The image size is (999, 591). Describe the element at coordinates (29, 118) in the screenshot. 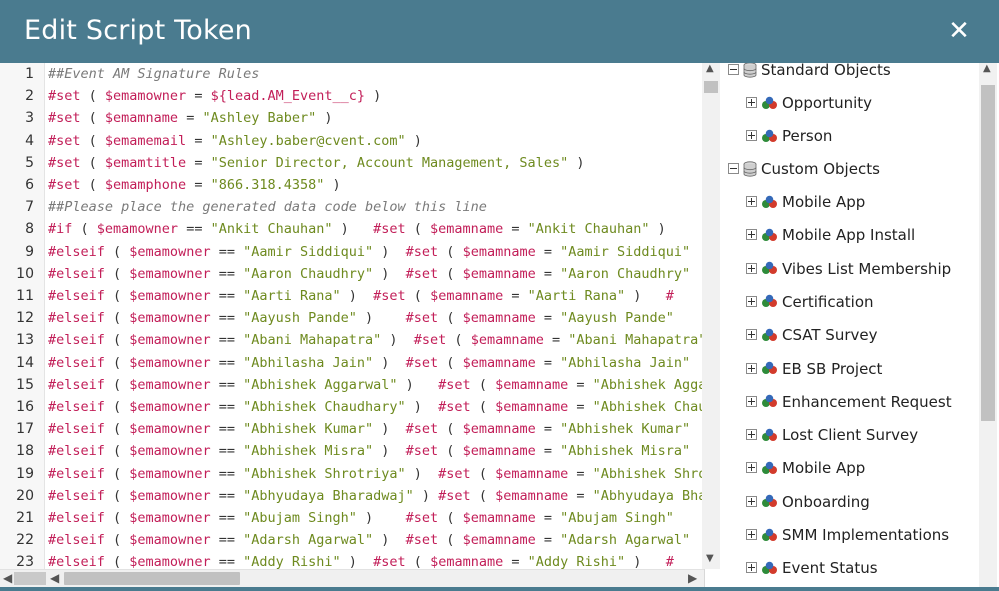

I see `line-number: 3` at that location.